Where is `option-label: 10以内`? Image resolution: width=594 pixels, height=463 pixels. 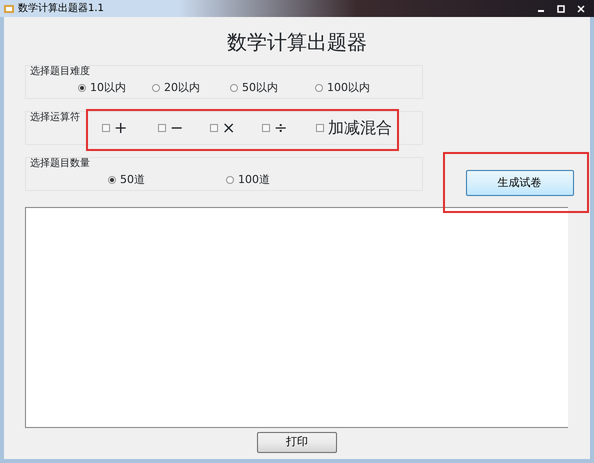 option-label: 10以内 is located at coordinates (108, 88).